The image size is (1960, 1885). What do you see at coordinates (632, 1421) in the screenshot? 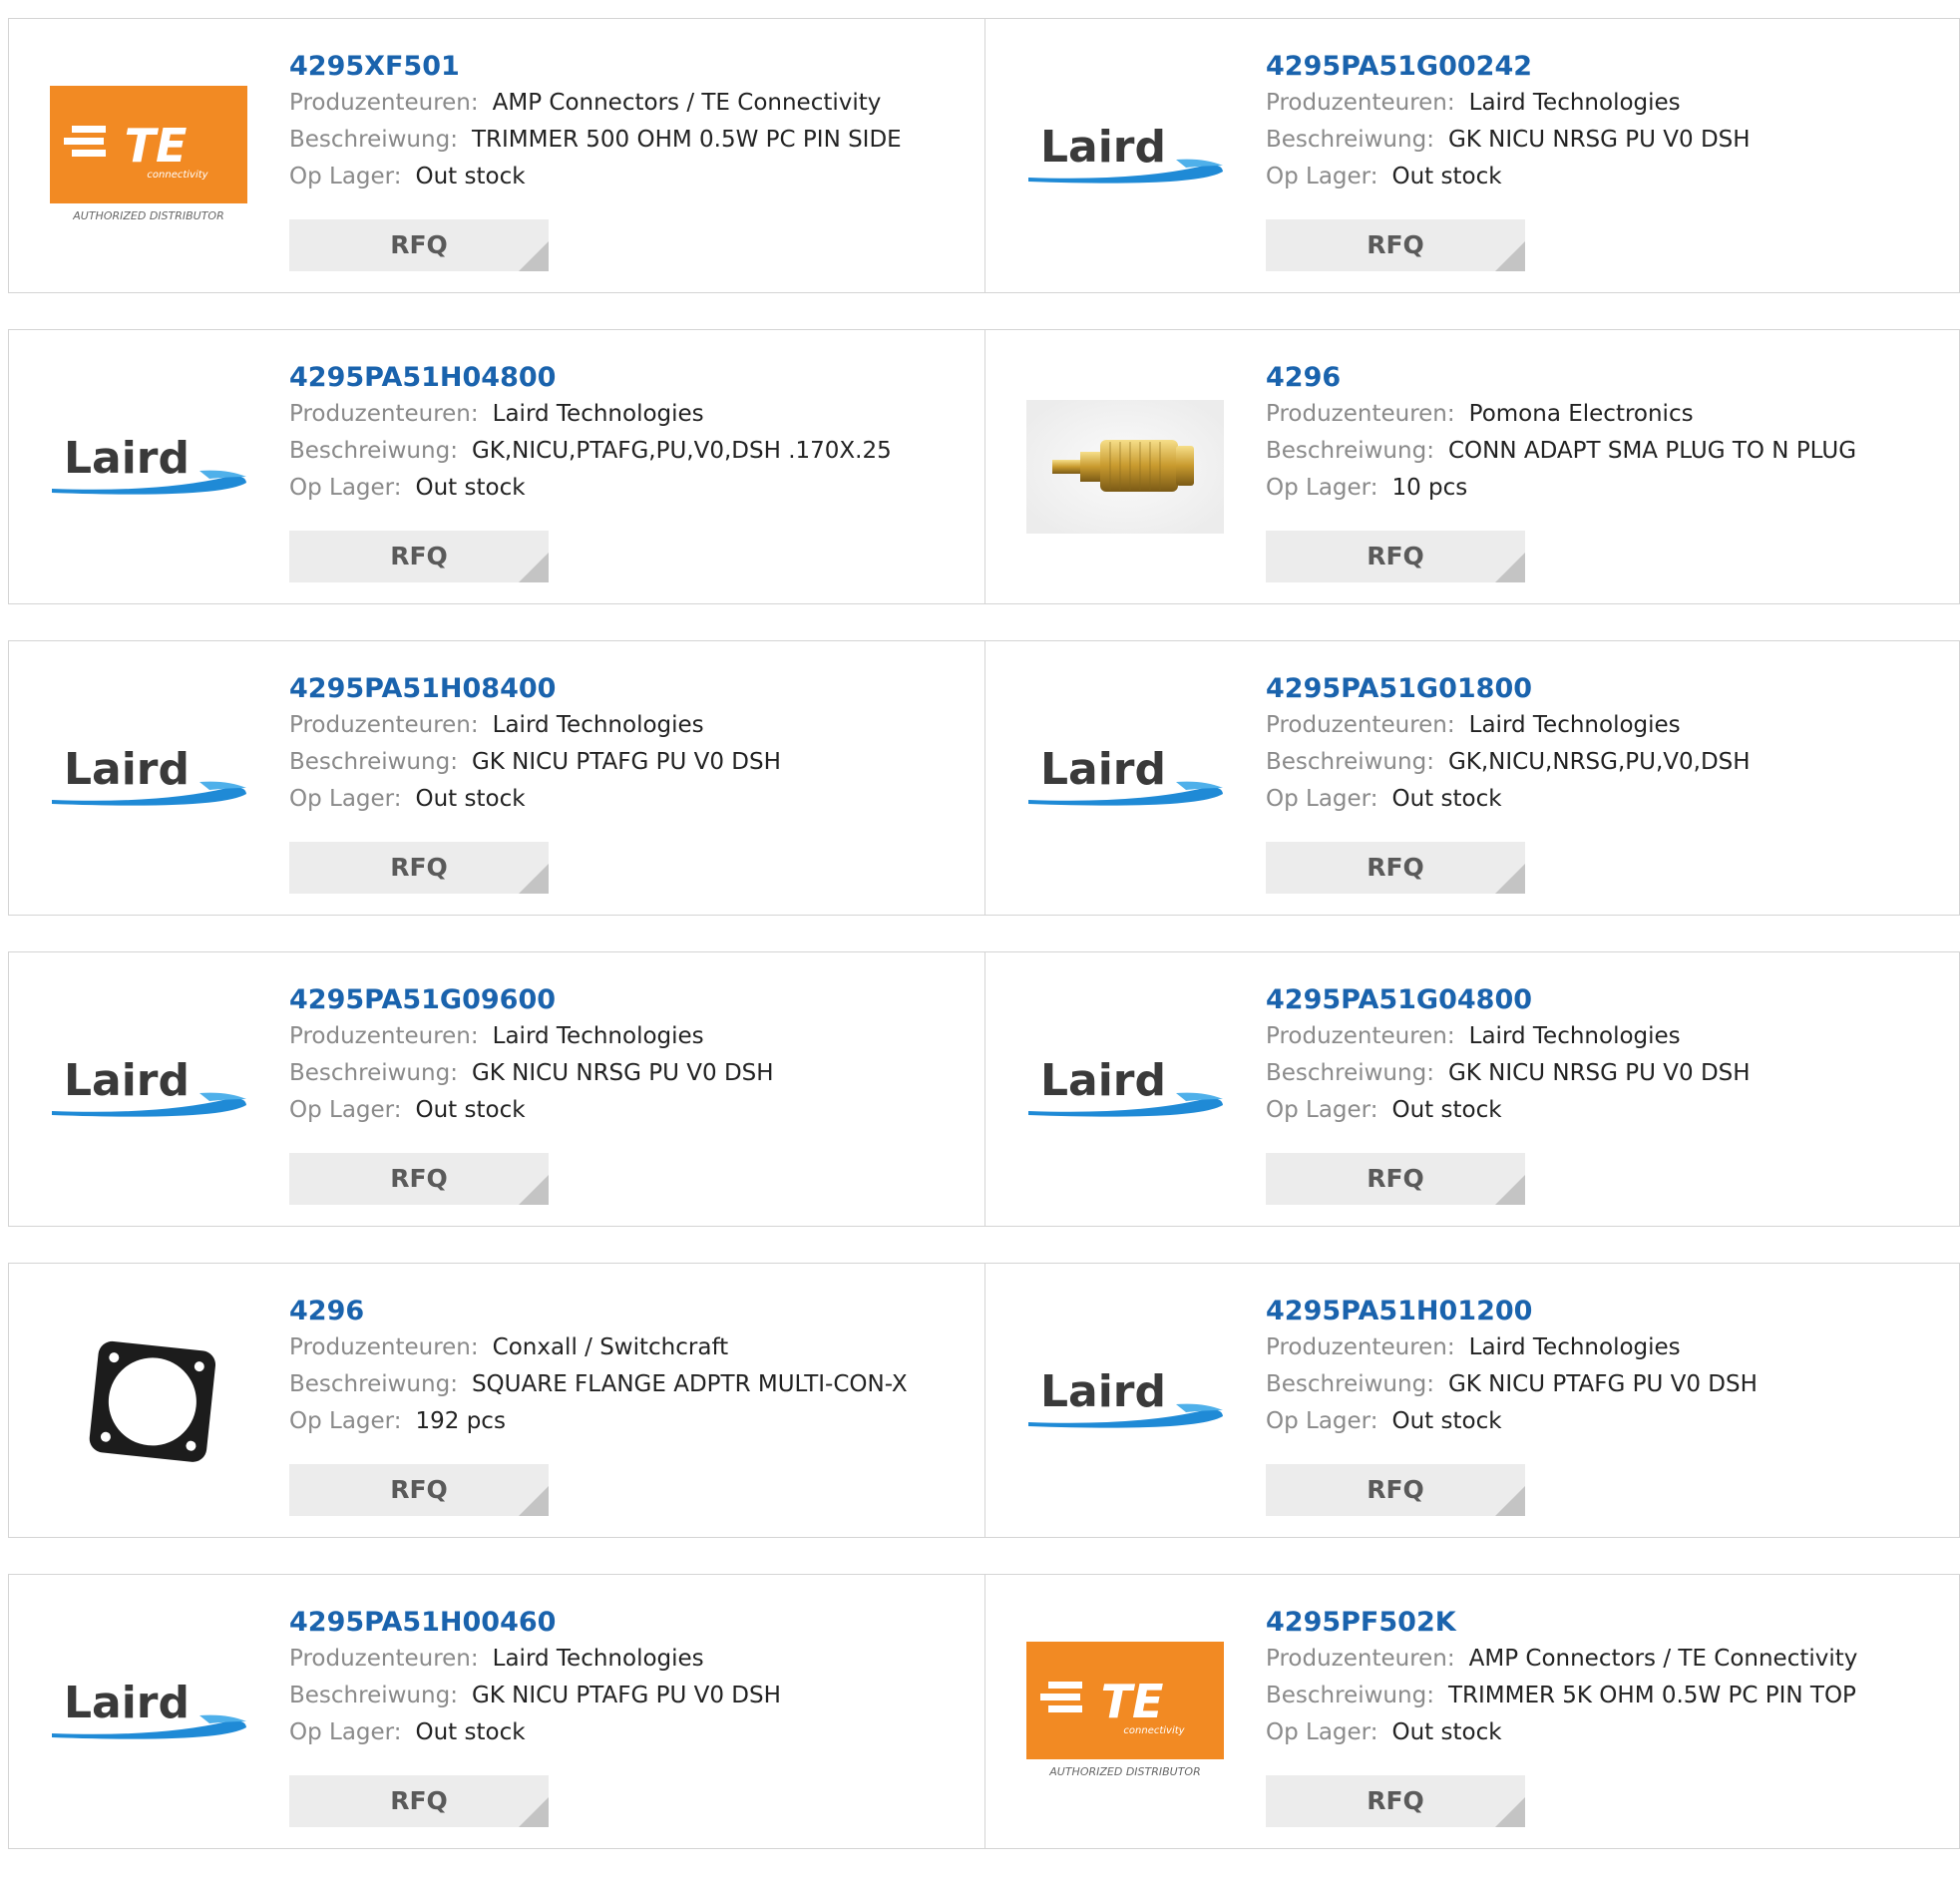
I see `stock-line: Op Lager: 192 pcs` at bounding box center [632, 1421].